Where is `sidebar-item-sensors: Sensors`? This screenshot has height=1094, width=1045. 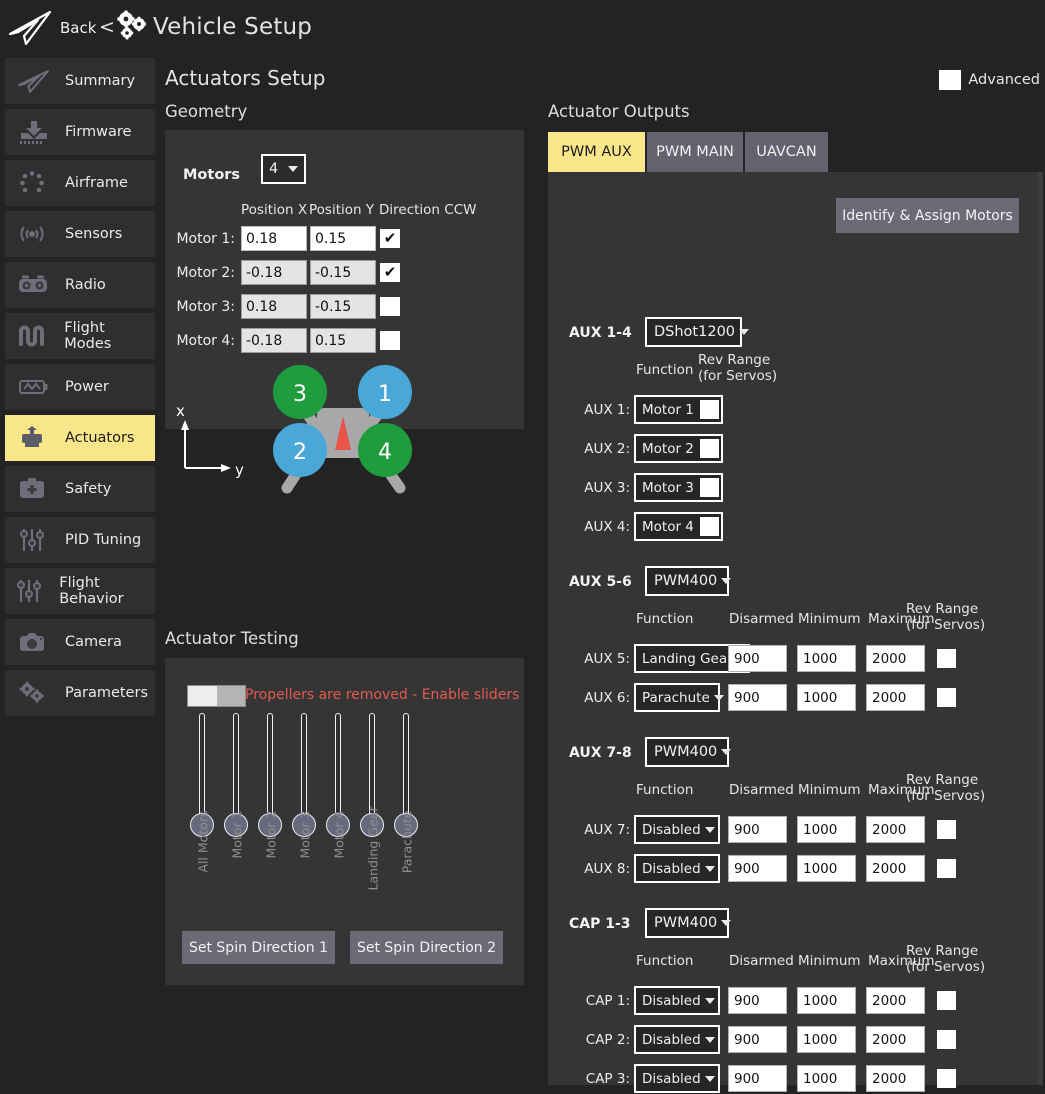 sidebar-item-sensors: Sensors is located at coordinates (80, 234).